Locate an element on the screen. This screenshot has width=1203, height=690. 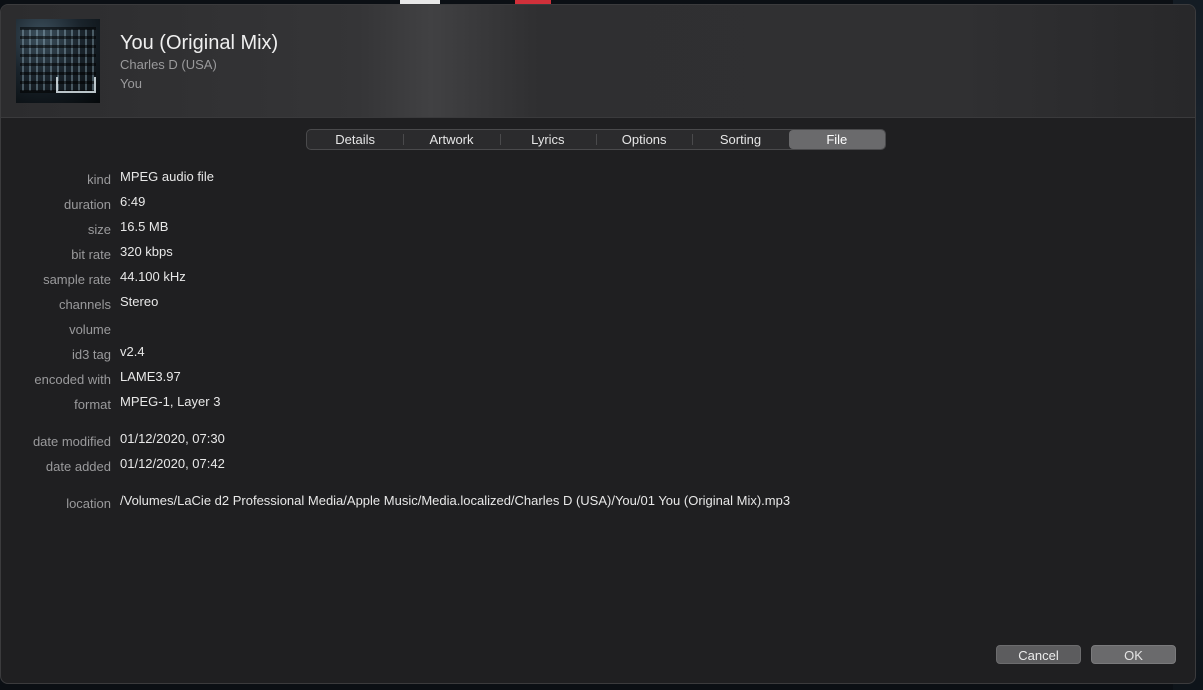
field-label: duration is located at coordinates (87, 204).